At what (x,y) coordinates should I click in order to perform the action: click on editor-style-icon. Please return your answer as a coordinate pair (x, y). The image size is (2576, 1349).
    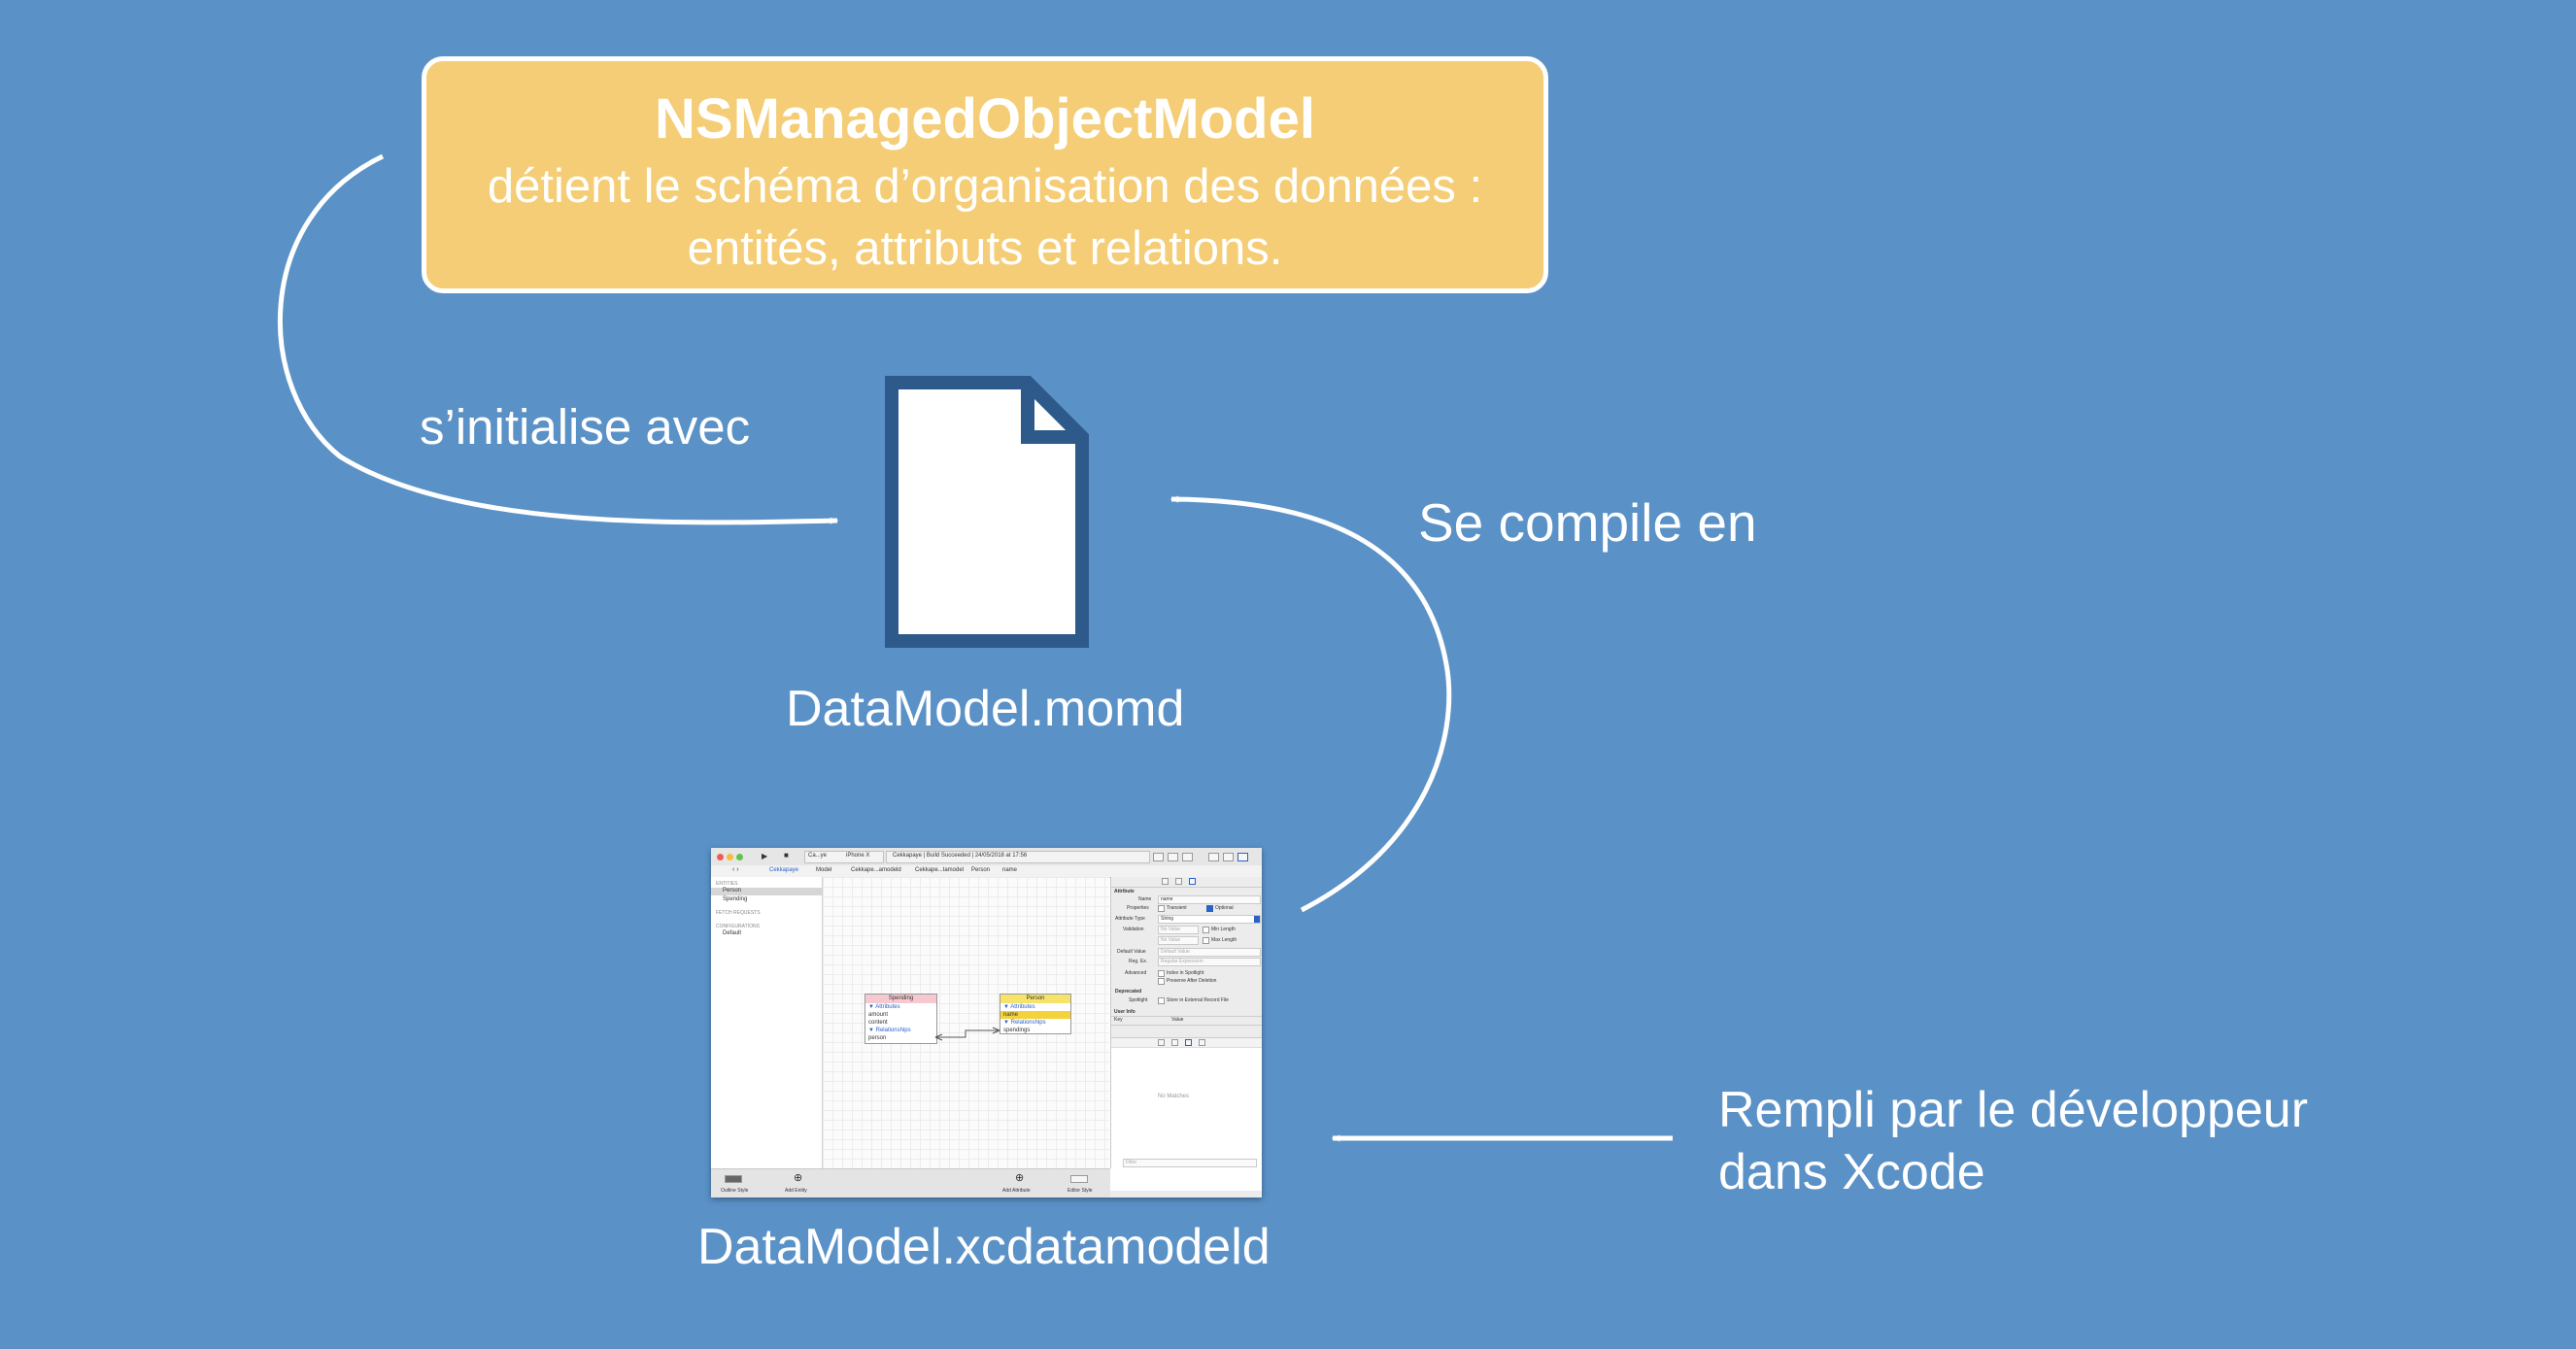
    Looking at the image, I should click on (1079, 1179).